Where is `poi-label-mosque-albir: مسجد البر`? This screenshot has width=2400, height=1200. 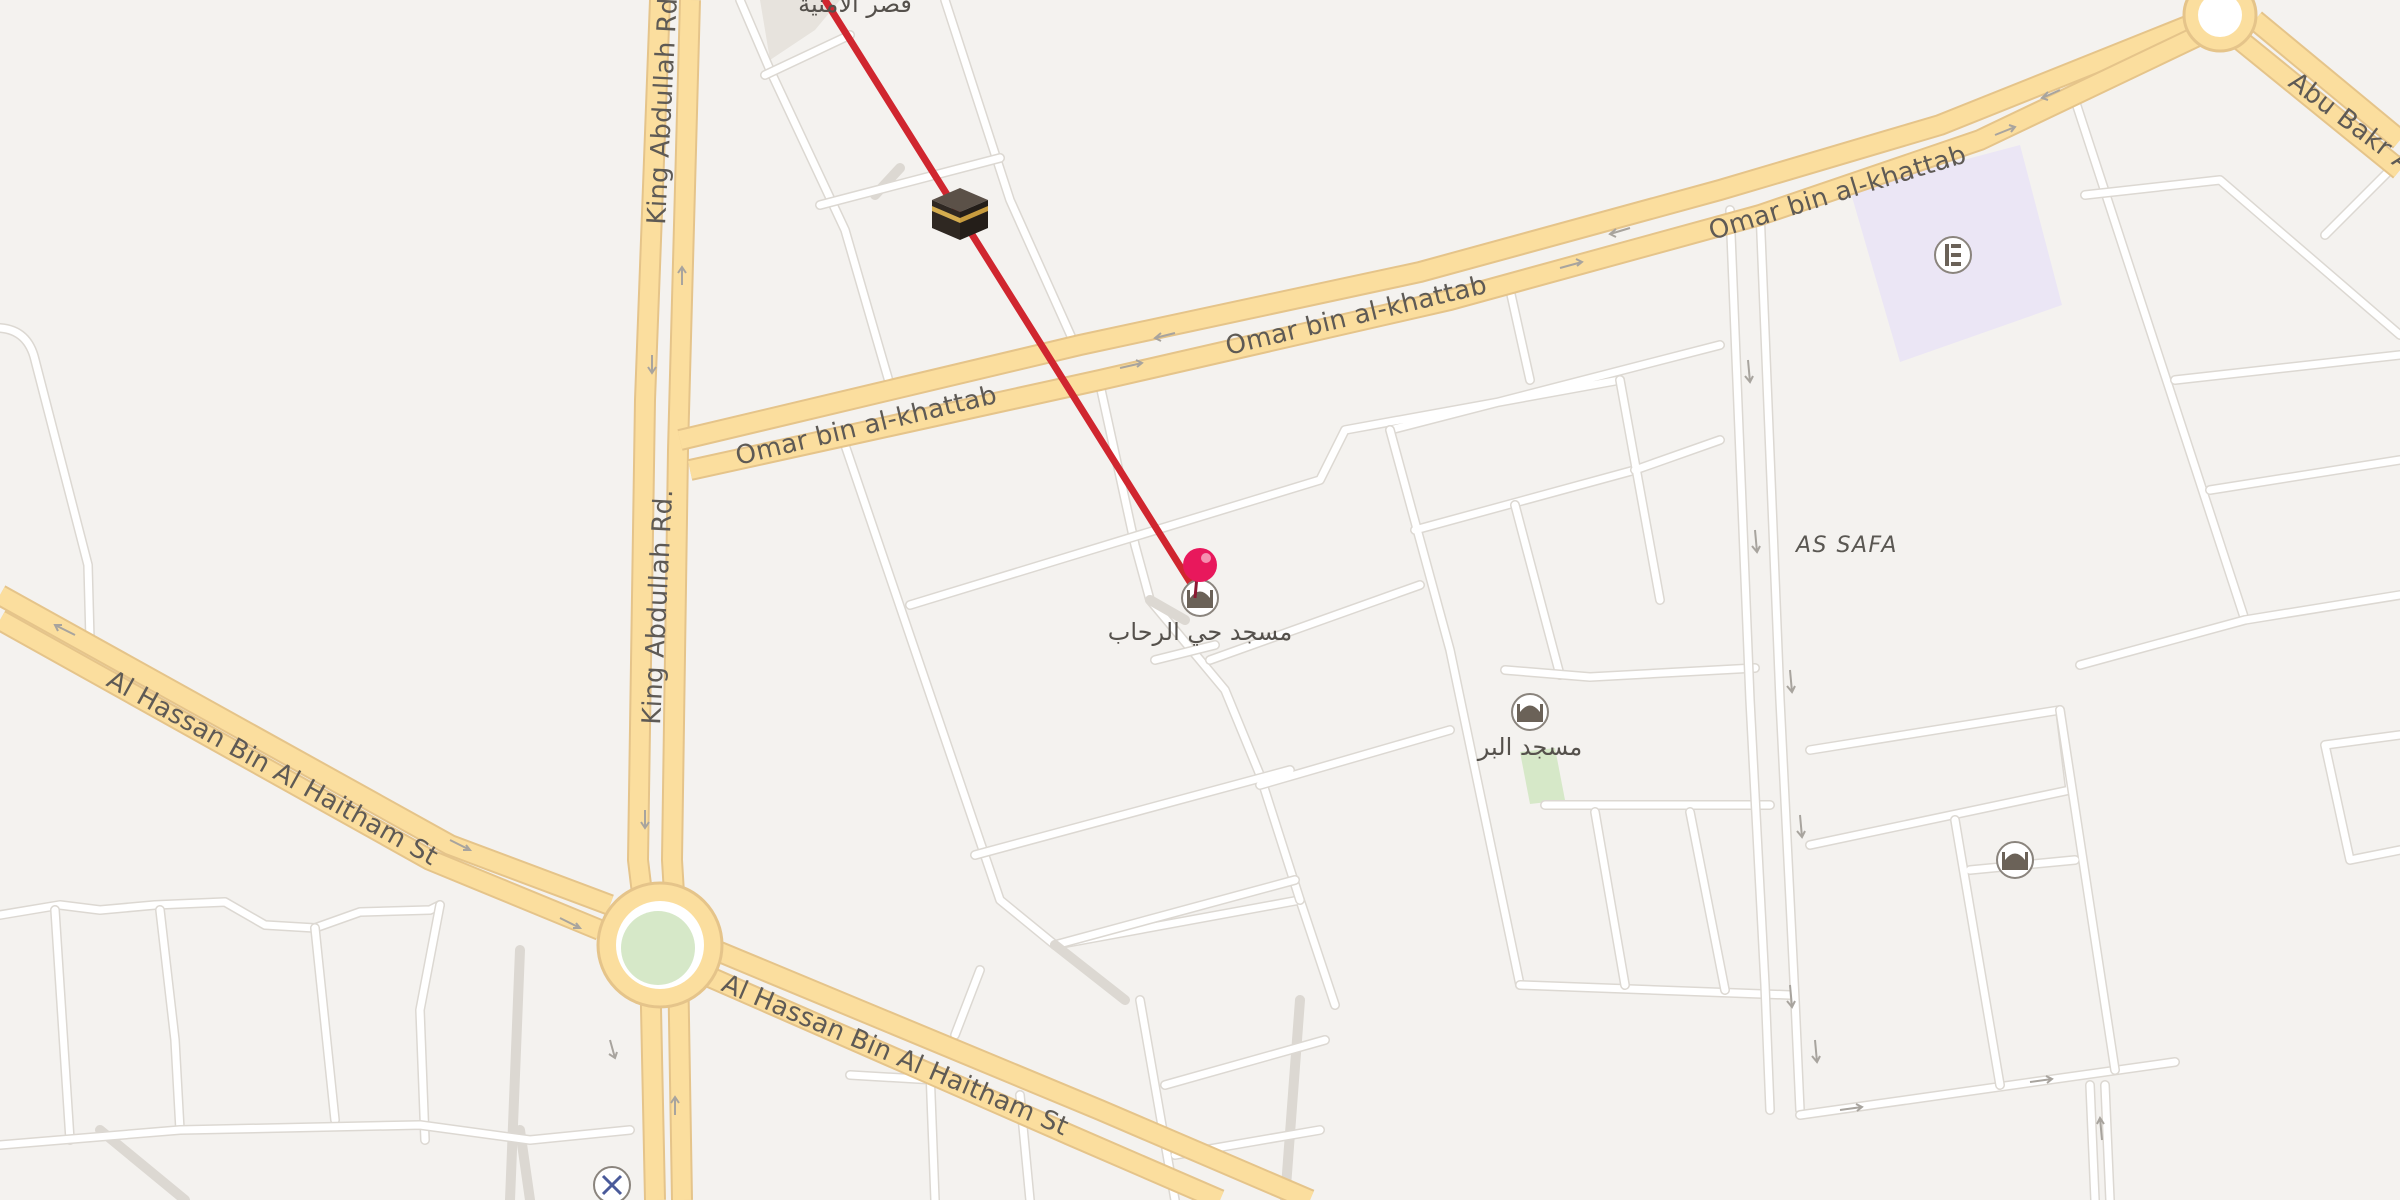 poi-label-mosque-albir: مسجد البر is located at coordinates (1529, 747).